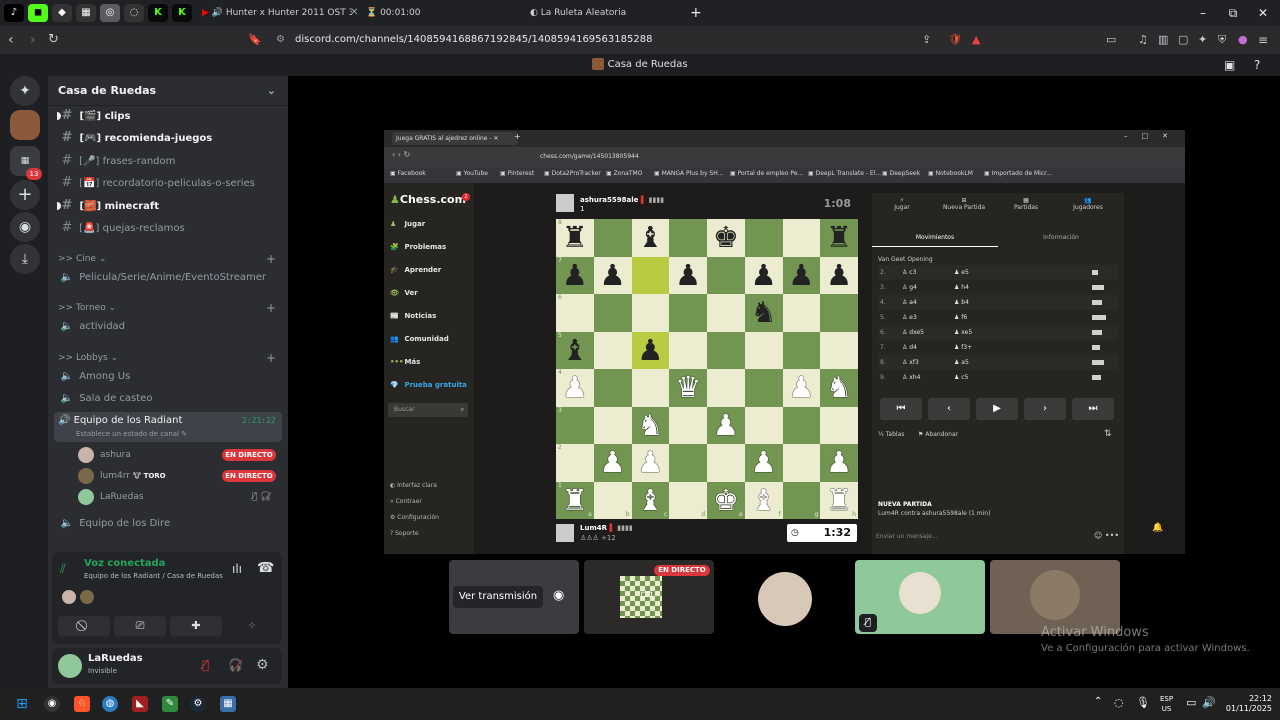 The height and width of the screenshot is (720, 1280). Describe the element at coordinates (354, 13) in the screenshot. I see `tab-close-icon: ✕` at that location.